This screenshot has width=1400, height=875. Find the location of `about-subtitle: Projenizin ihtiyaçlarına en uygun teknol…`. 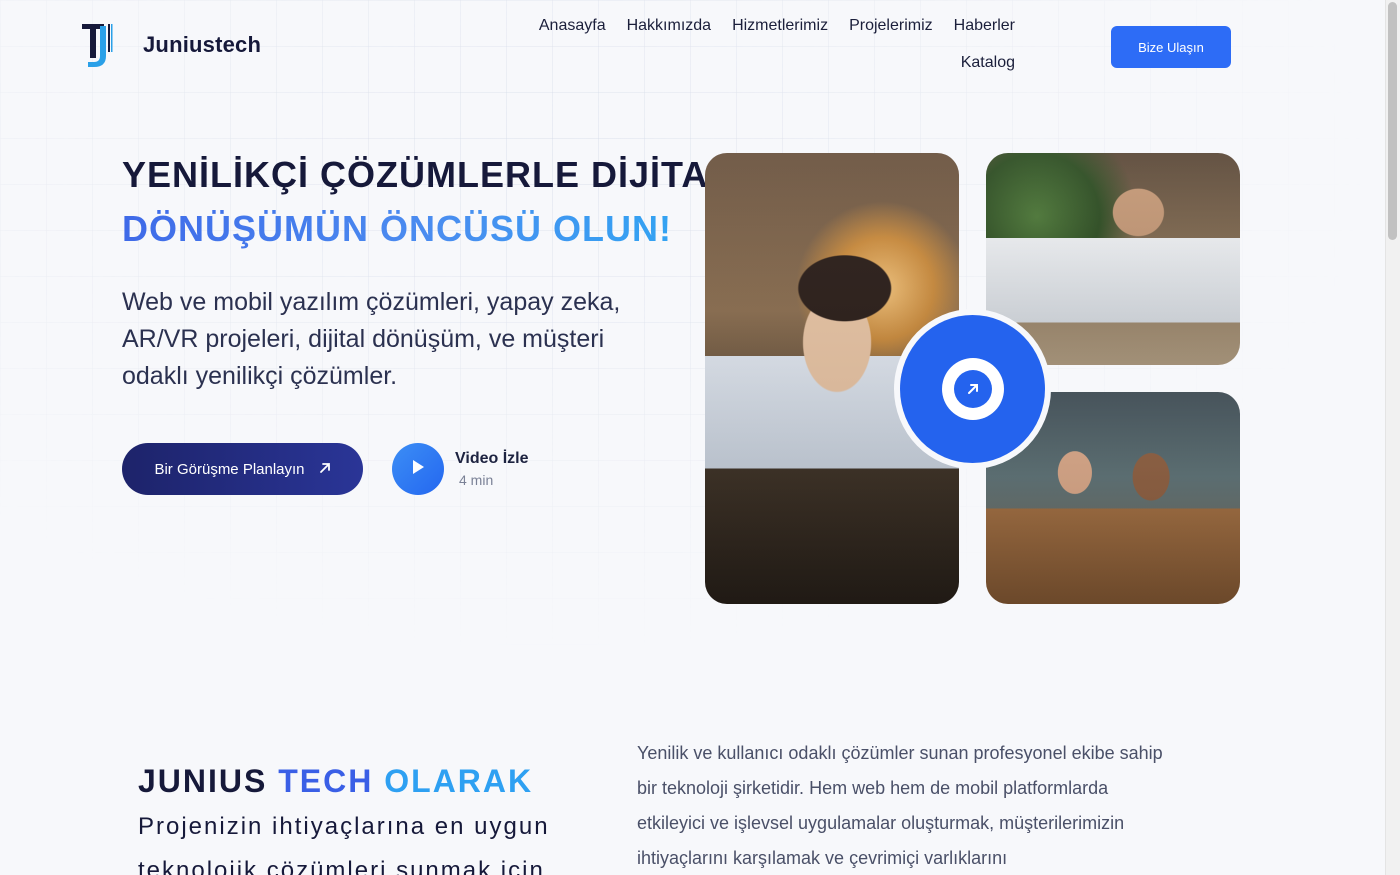

about-subtitle: Projenizin ihtiyaçlarına en uygun teknol… is located at coordinates (344, 844).